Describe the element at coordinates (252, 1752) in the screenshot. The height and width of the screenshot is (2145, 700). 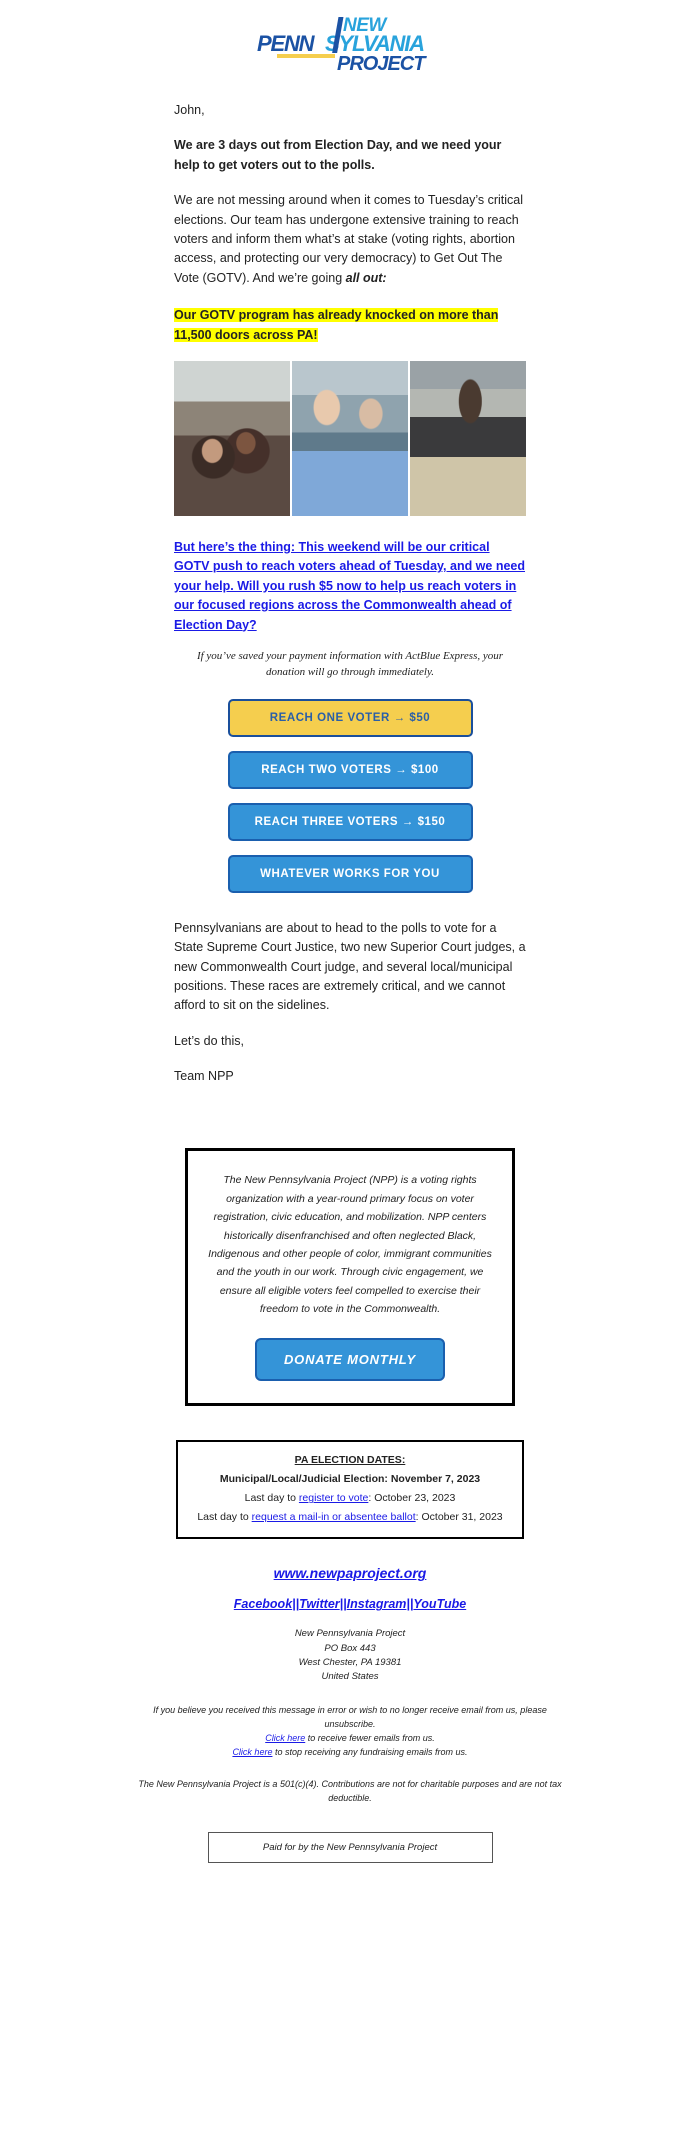
I see `stop-fundraising-link: Click here` at that location.